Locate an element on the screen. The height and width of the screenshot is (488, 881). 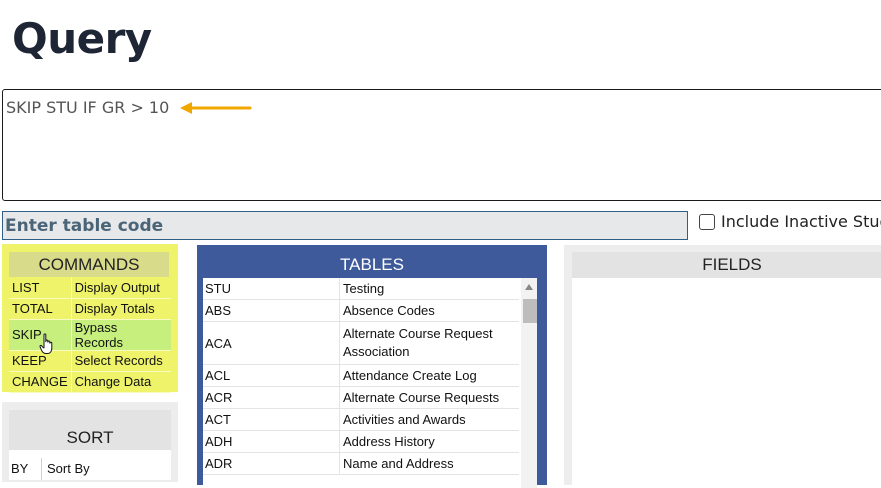
command-desc: Display Output is located at coordinates (121, 288).